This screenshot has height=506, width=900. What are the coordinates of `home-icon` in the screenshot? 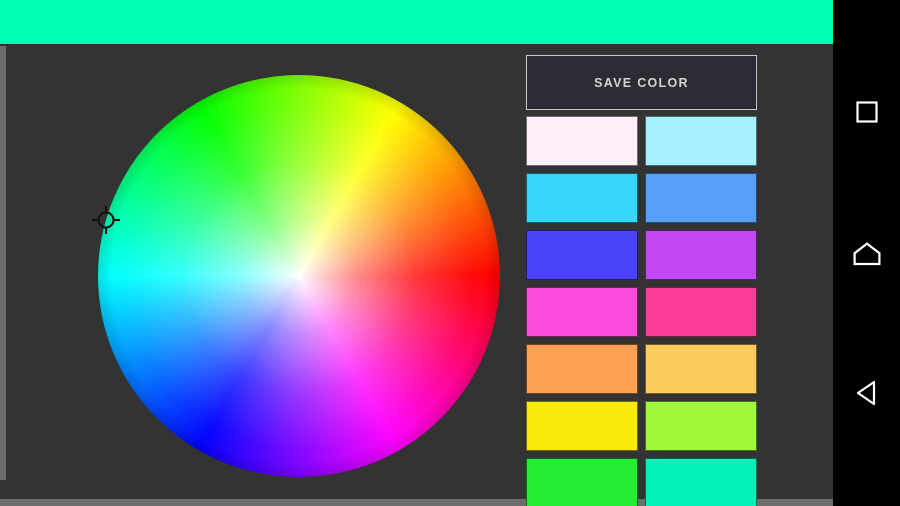 It's located at (867, 256).